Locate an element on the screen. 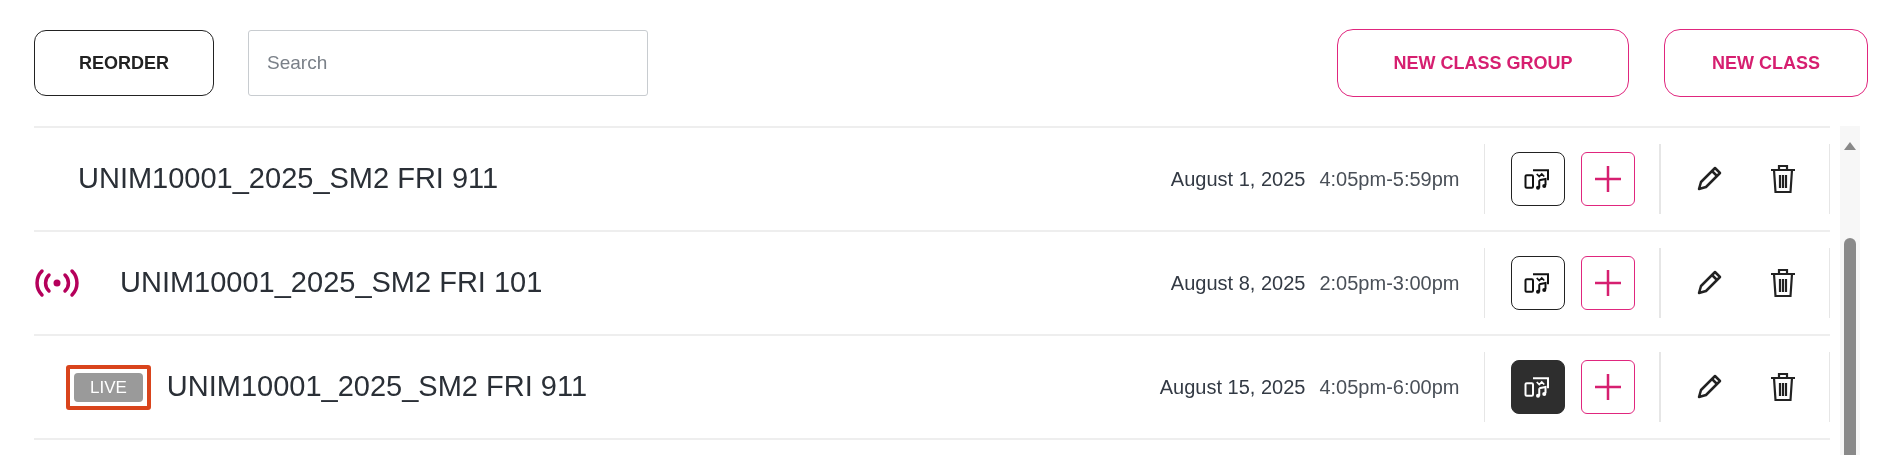  scrollbar-thumb is located at coordinates (1850, 346).